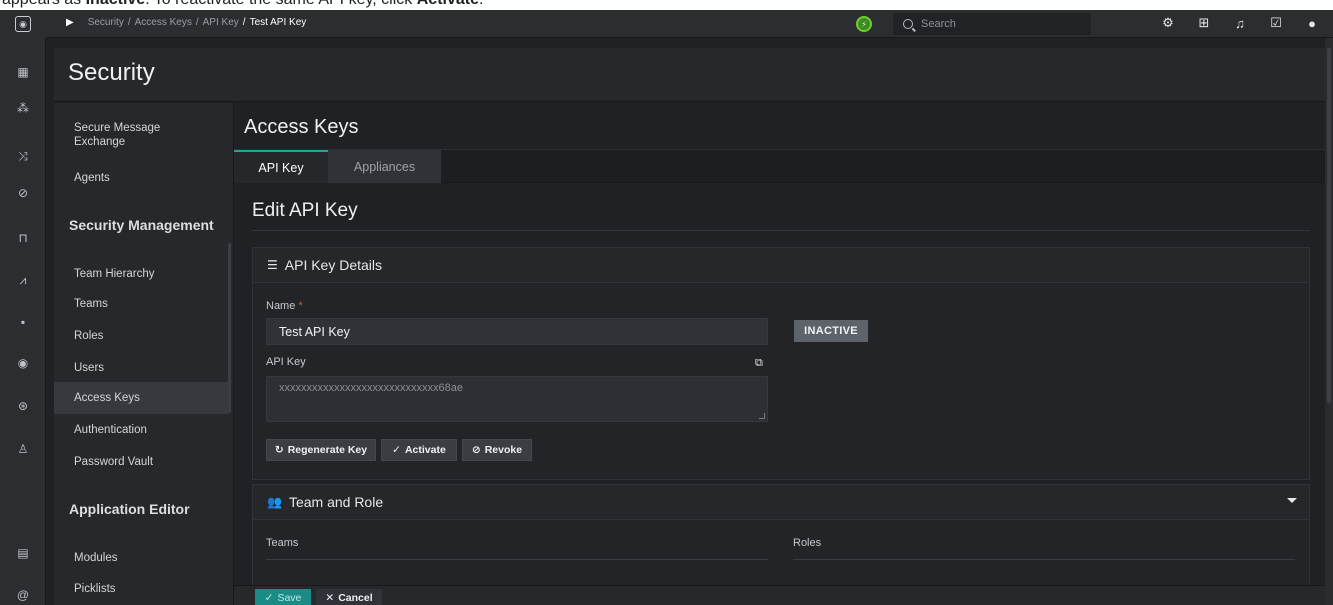 The width and height of the screenshot is (1333, 605). What do you see at coordinates (1292, 500) in the screenshot?
I see `chevron-down-icon` at bounding box center [1292, 500].